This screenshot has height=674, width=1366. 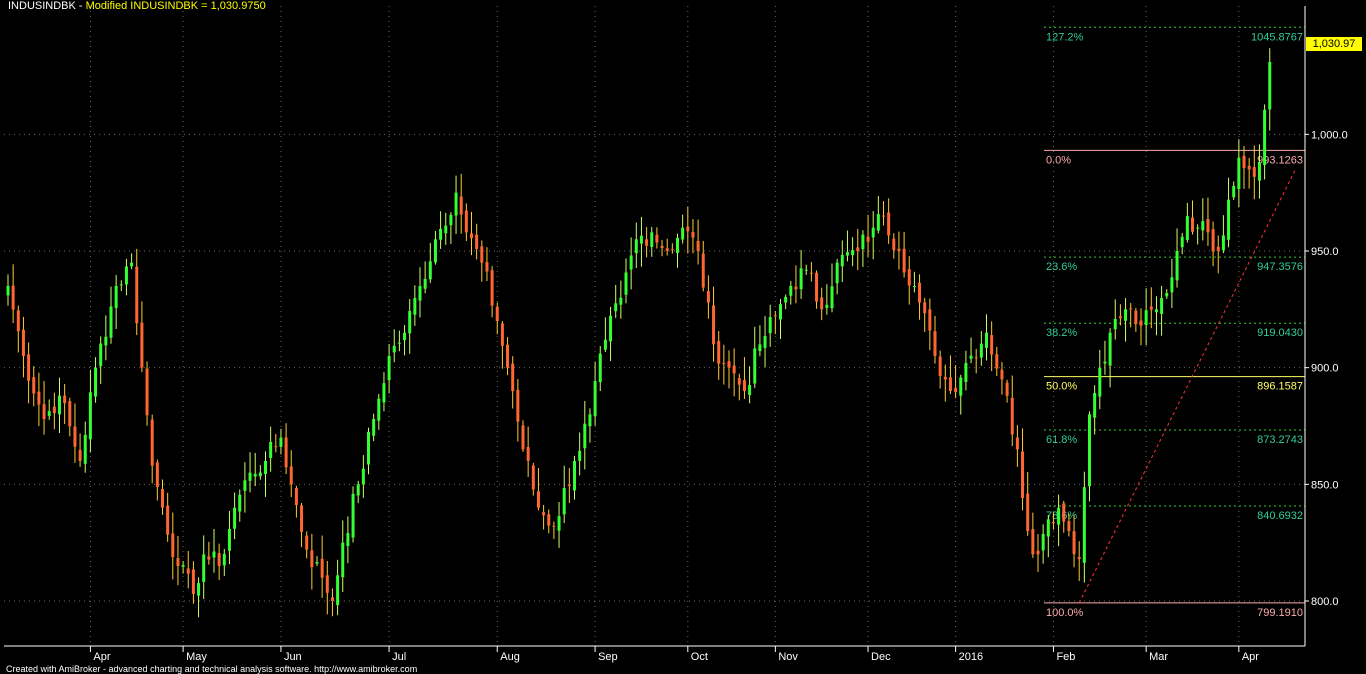 What do you see at coordinates (1061, 333) in the screenshot?
I see `fib-pct-label: 38.2%` at bounding box center [1061, 333].